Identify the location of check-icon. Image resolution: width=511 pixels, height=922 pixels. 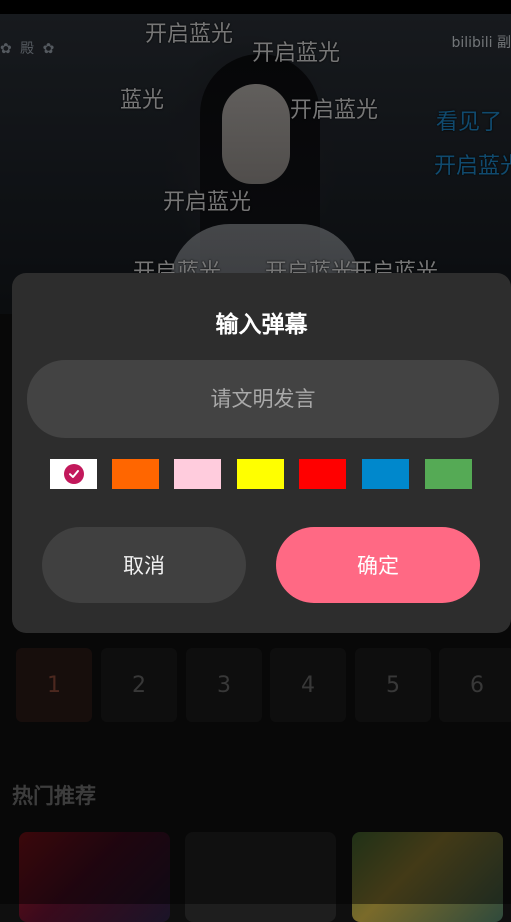
(73, 474).